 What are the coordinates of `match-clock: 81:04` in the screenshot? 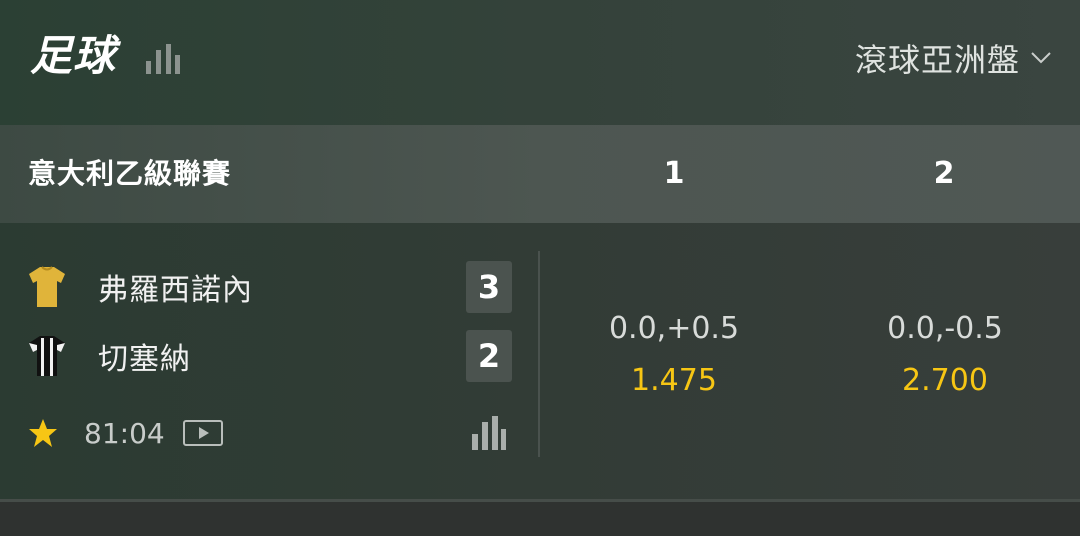 It's located at (124, 433).